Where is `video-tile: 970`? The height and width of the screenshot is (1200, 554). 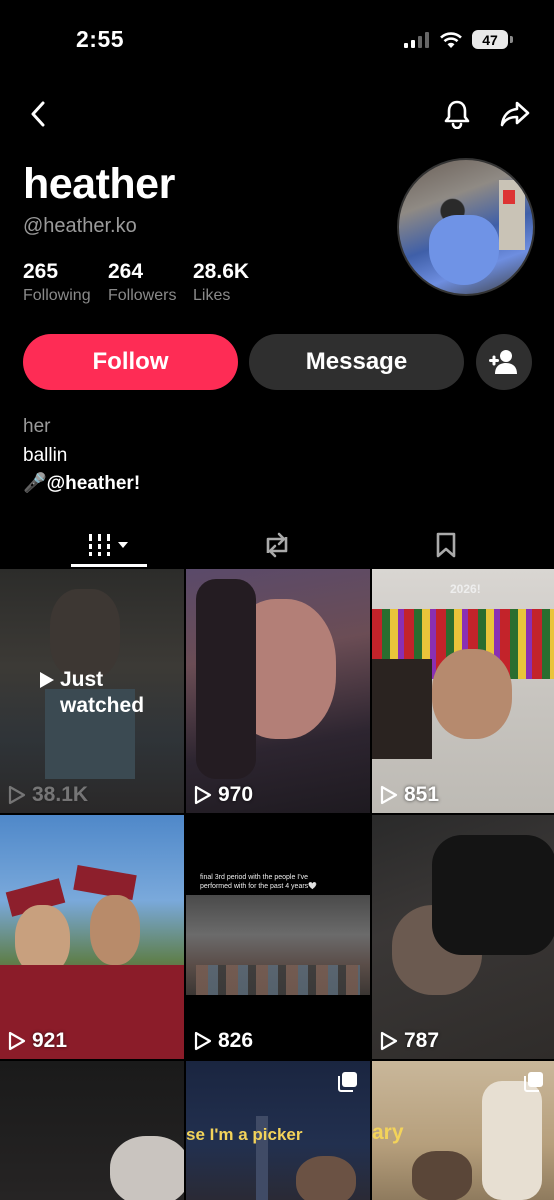 video-tile: 970 is located at coordinates (278, 691).